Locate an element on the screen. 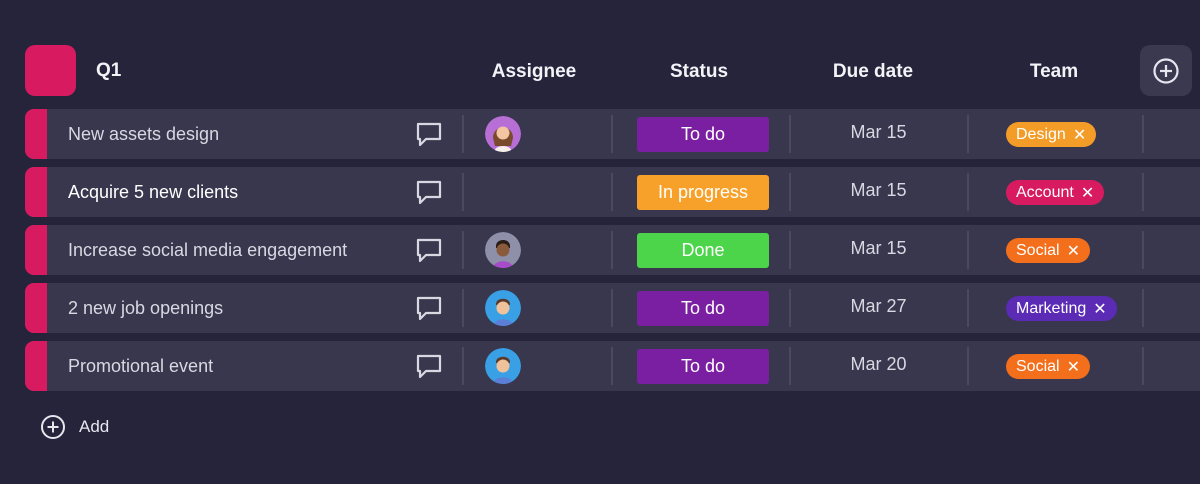 Image resolution: width=1200 pixels, height=484 pixels. team-tag-label: Account is located at coordinates (1045, 192).